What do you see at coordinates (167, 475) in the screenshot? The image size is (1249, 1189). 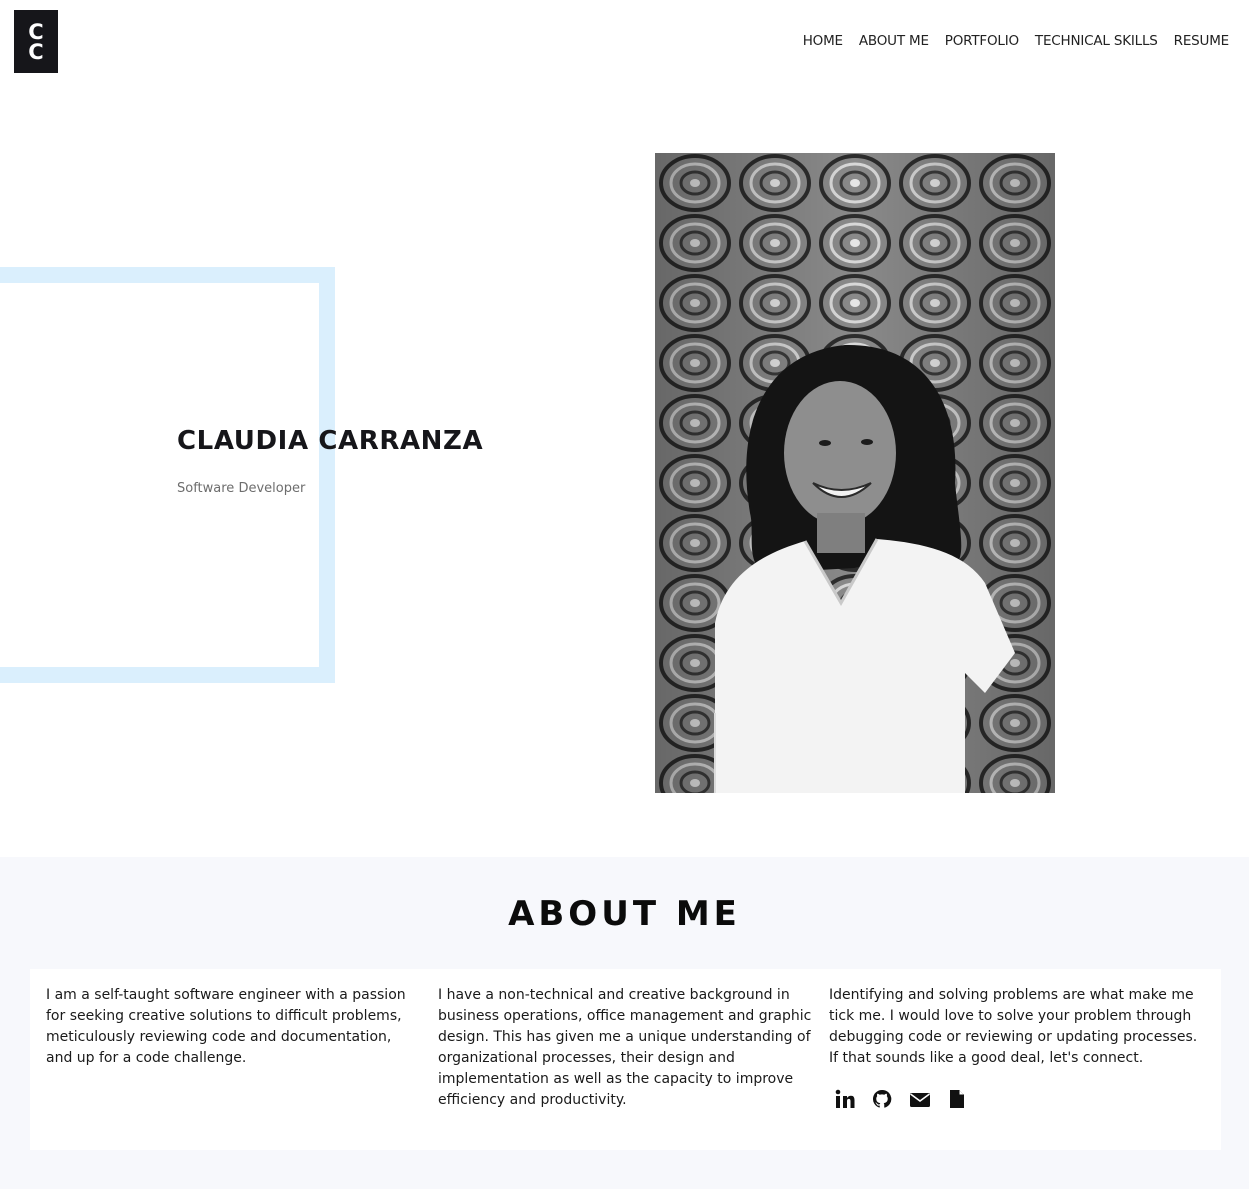 I see `decorative-frame` at bounding box center [167, 475].